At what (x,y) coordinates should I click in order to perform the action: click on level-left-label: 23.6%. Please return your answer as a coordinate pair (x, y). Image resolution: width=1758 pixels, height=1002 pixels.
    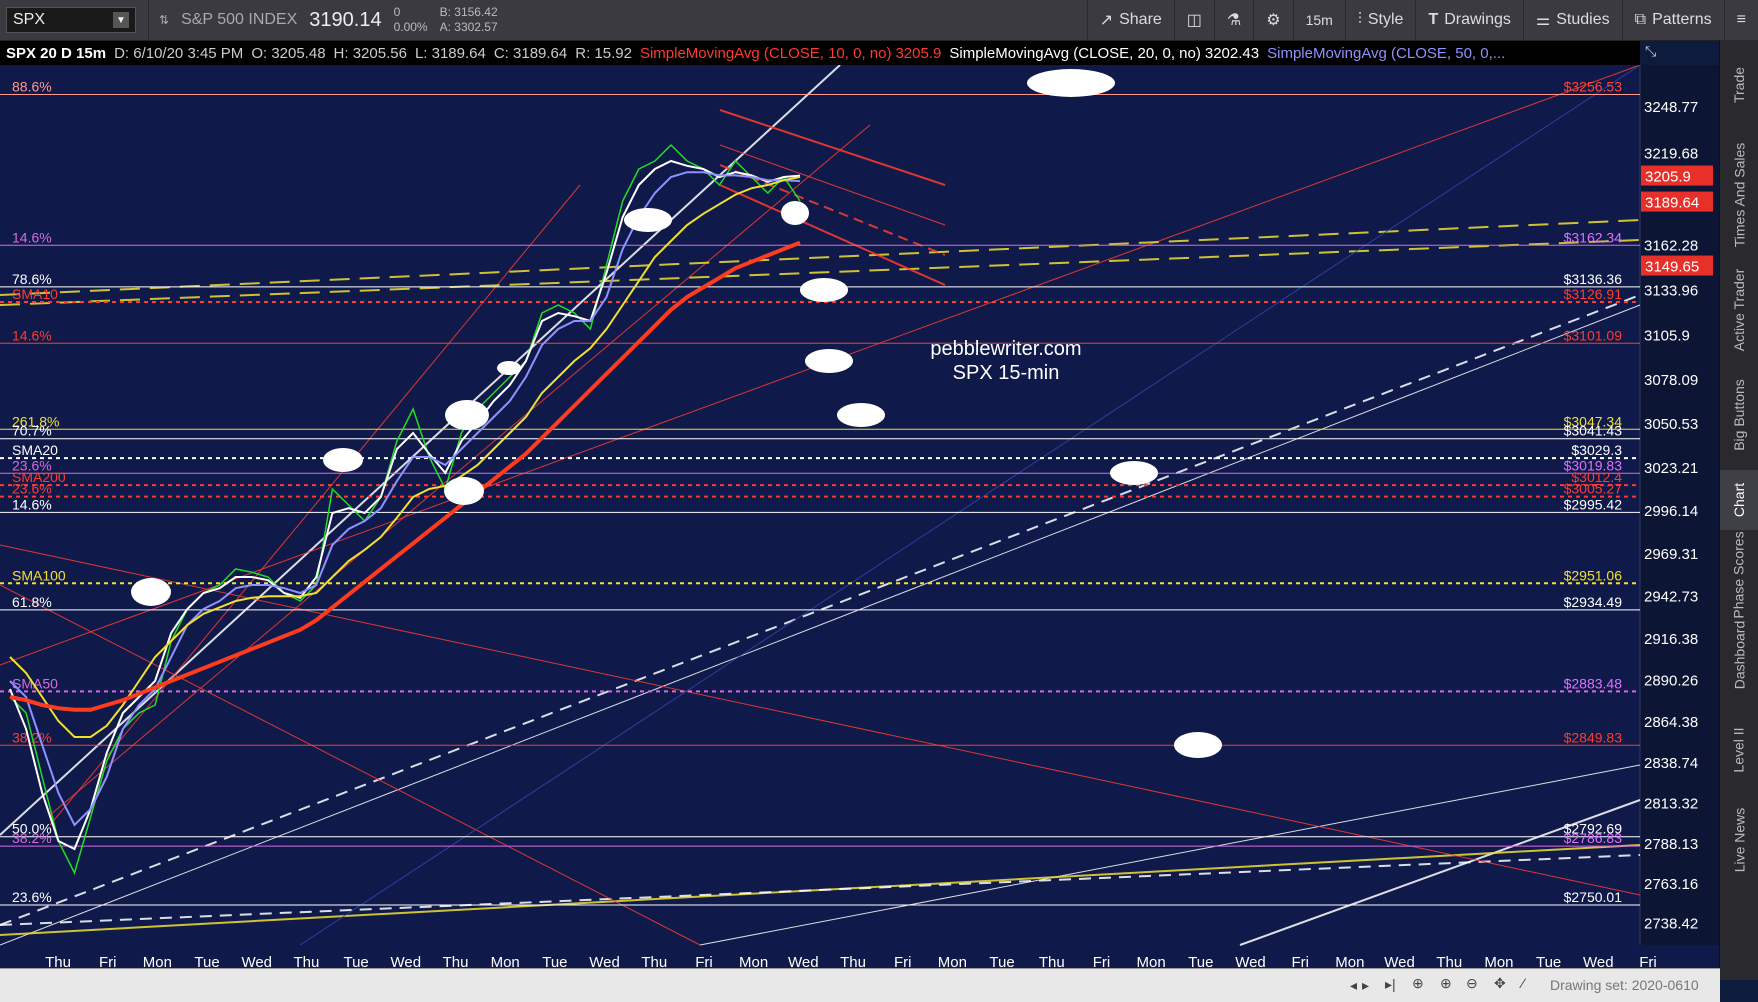
    Looking at the image, I should click on (32, 897).